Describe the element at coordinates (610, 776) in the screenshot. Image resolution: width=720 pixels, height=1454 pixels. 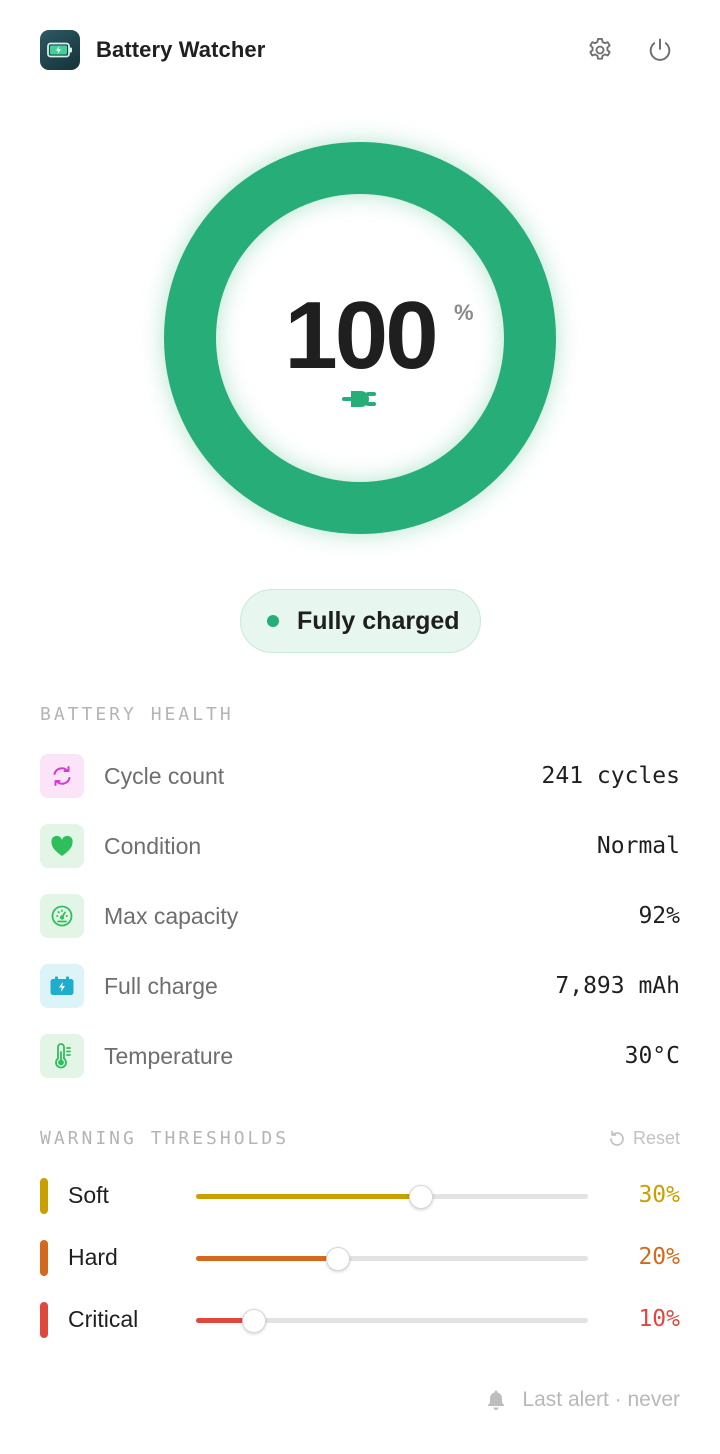
I see `health-value: 241 cycles` at that location.